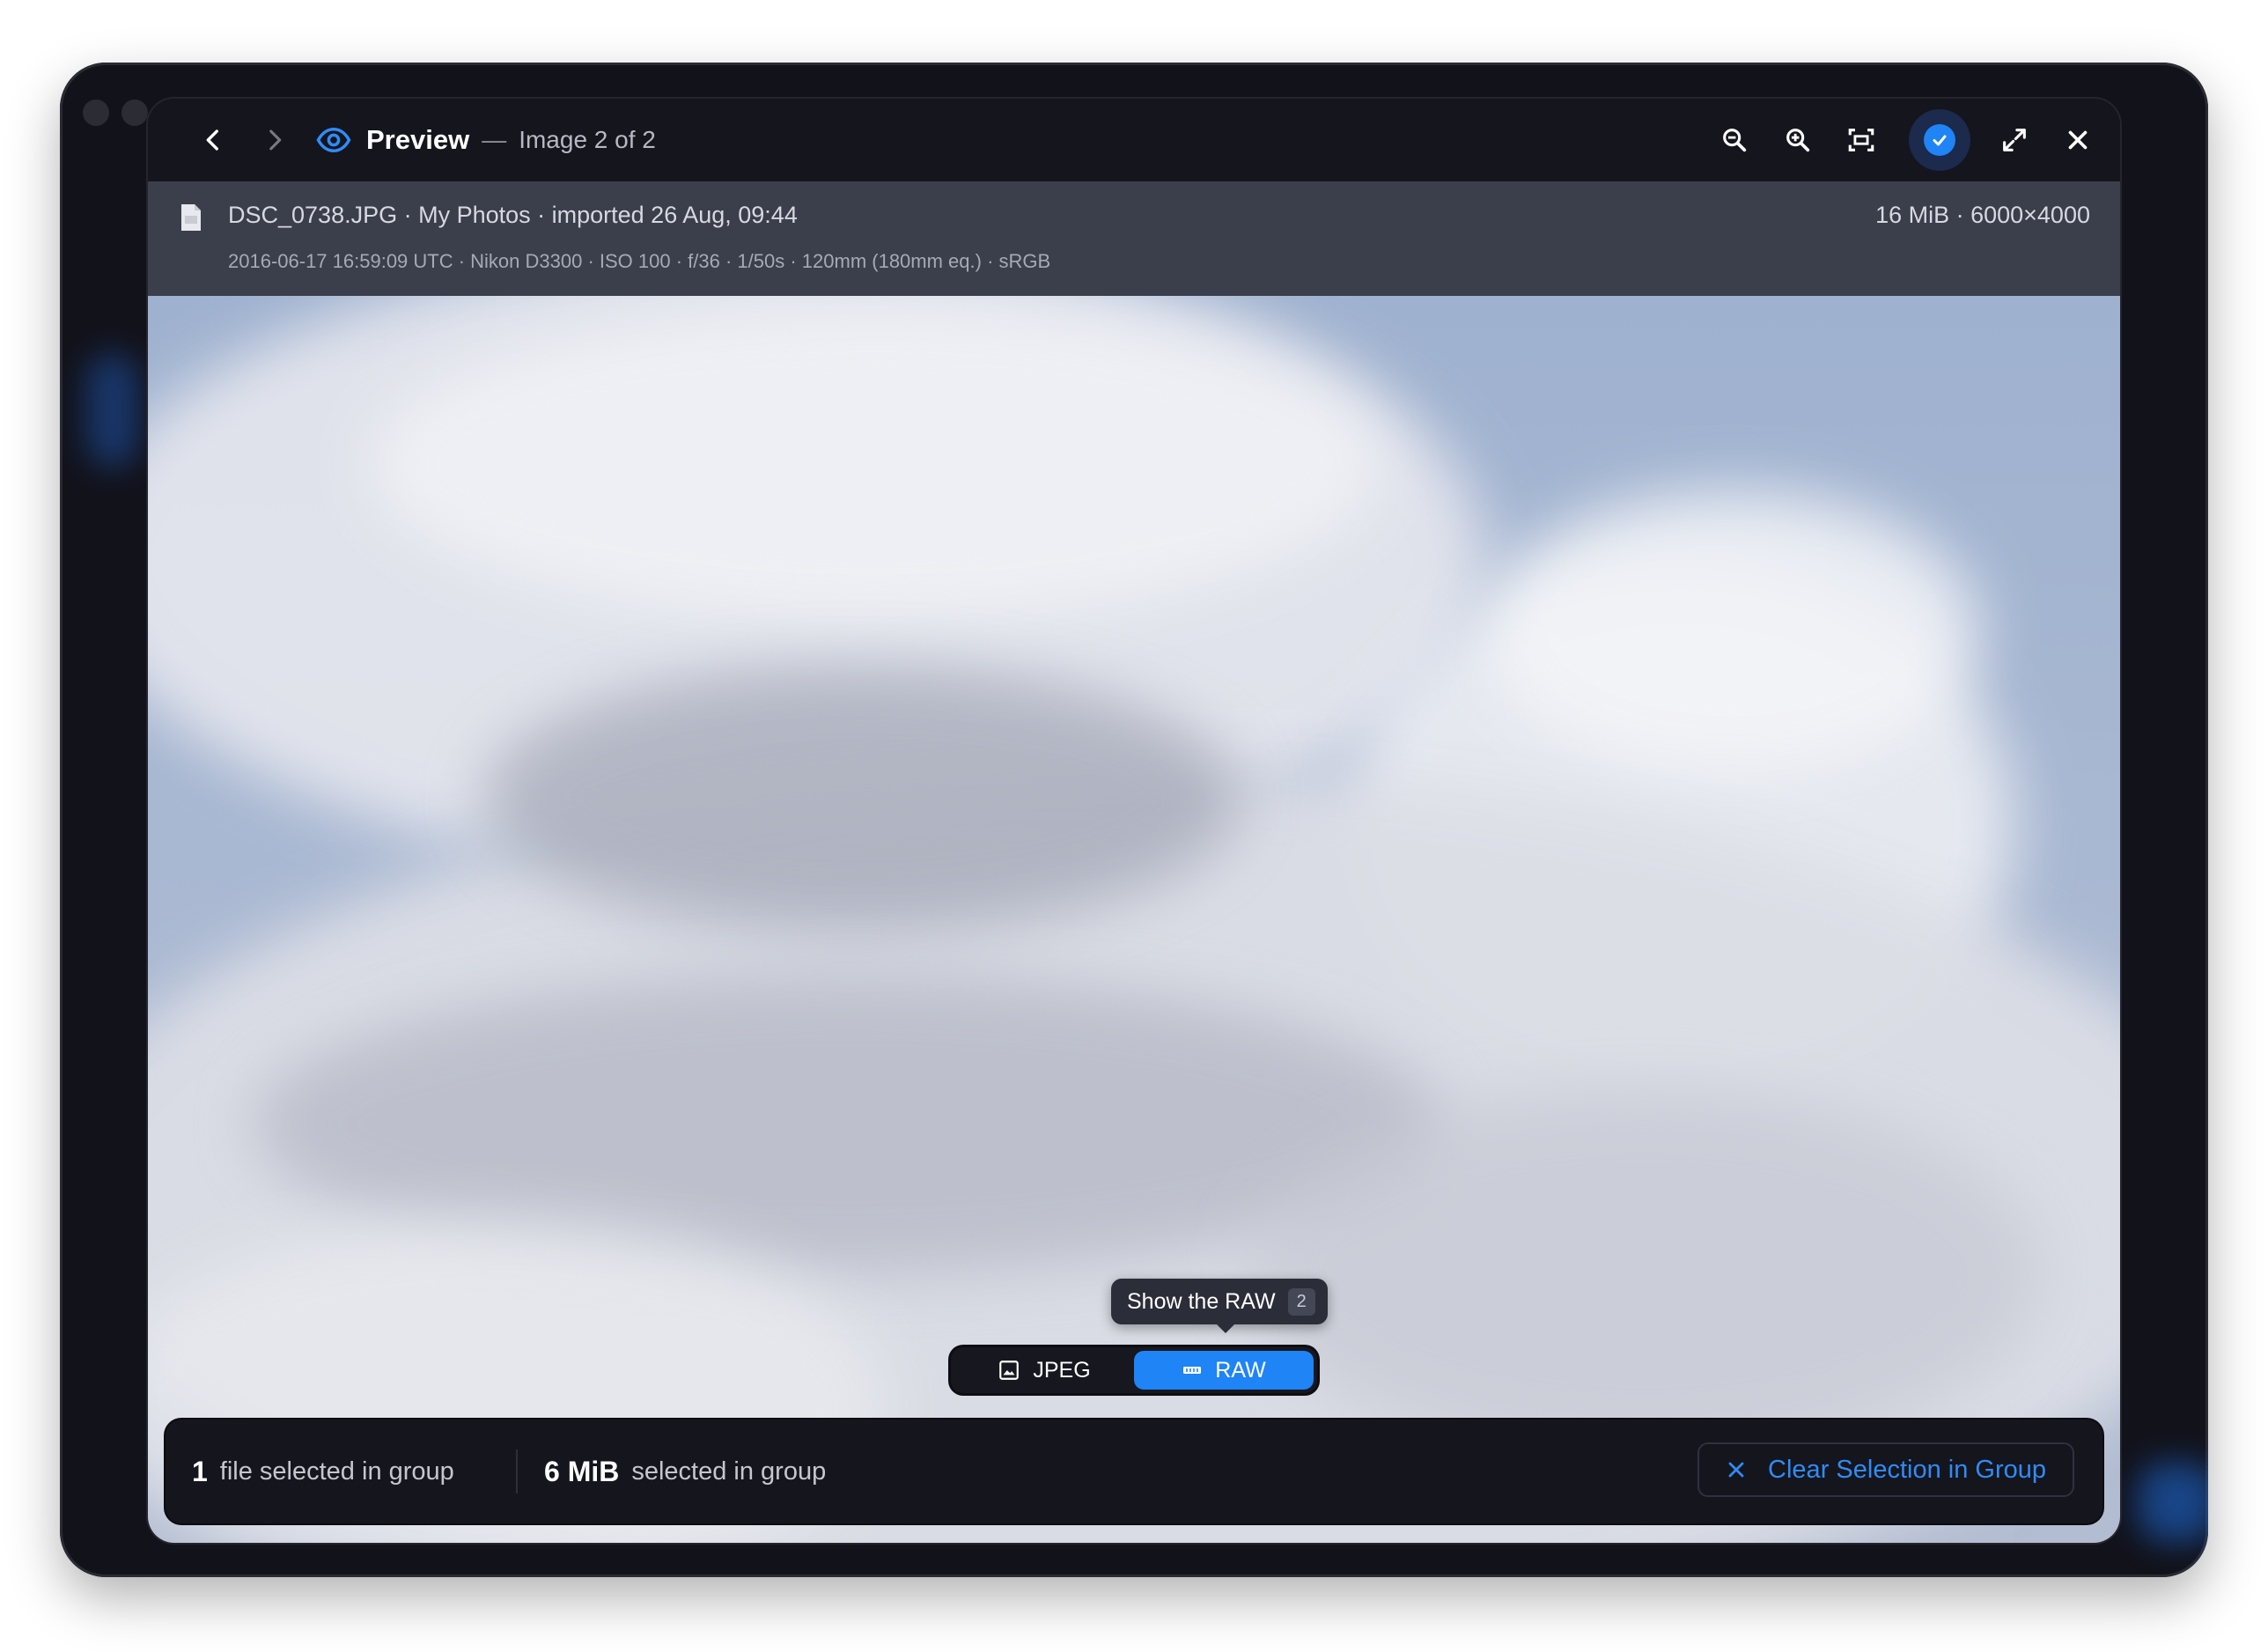  What do you see at coordinates (587, 139) in the screenshot?
I see `image-counter: Image 2 of 2` at bounding box center [587, 139].